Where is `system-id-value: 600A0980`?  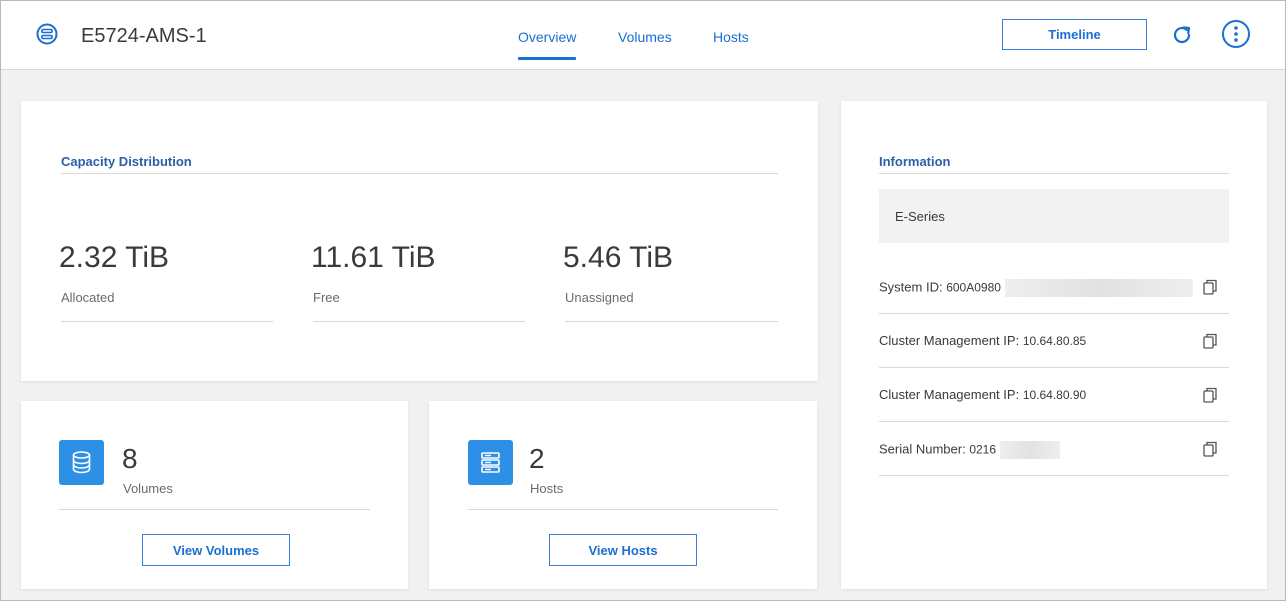 system-id-value: 600A0980 is located at coordinates (973, 287).